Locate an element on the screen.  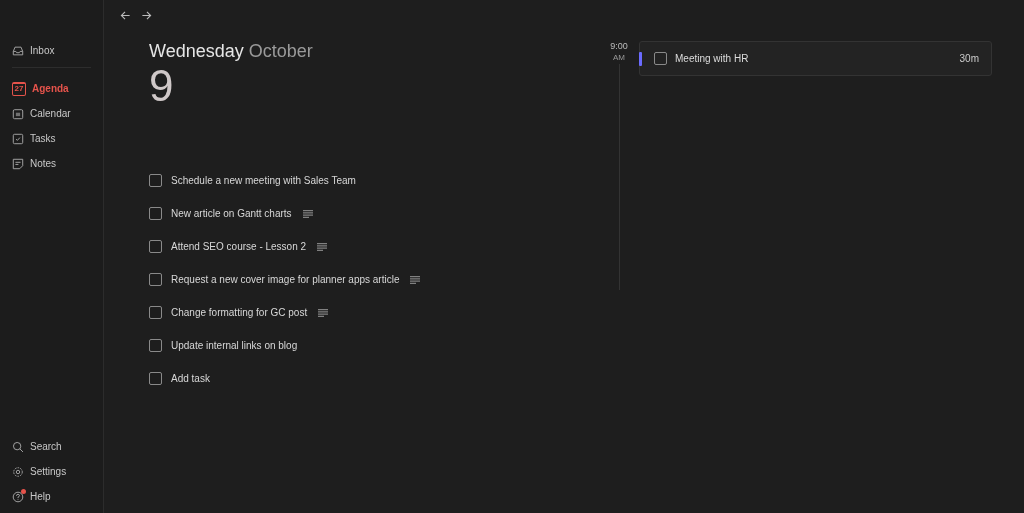
settings-icon is located at coordinates (18, 471).